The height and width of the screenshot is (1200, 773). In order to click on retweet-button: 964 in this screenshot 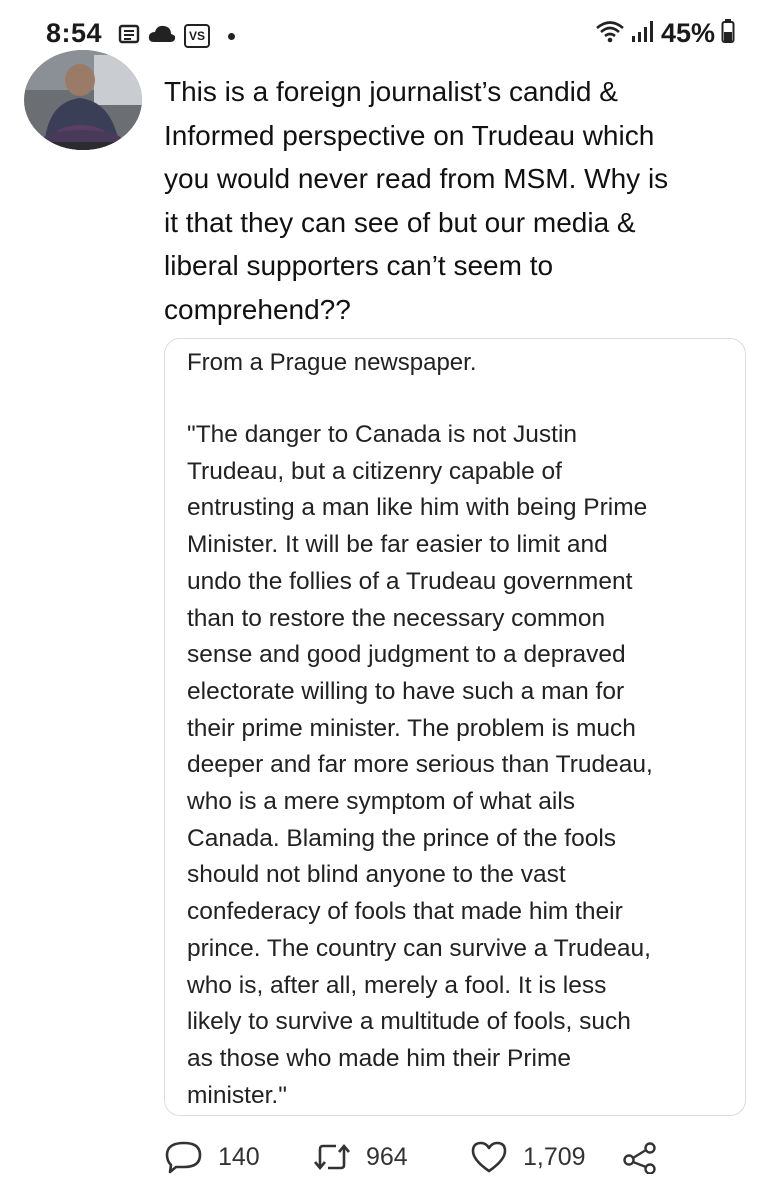, I will do `click(360, 1157)`.